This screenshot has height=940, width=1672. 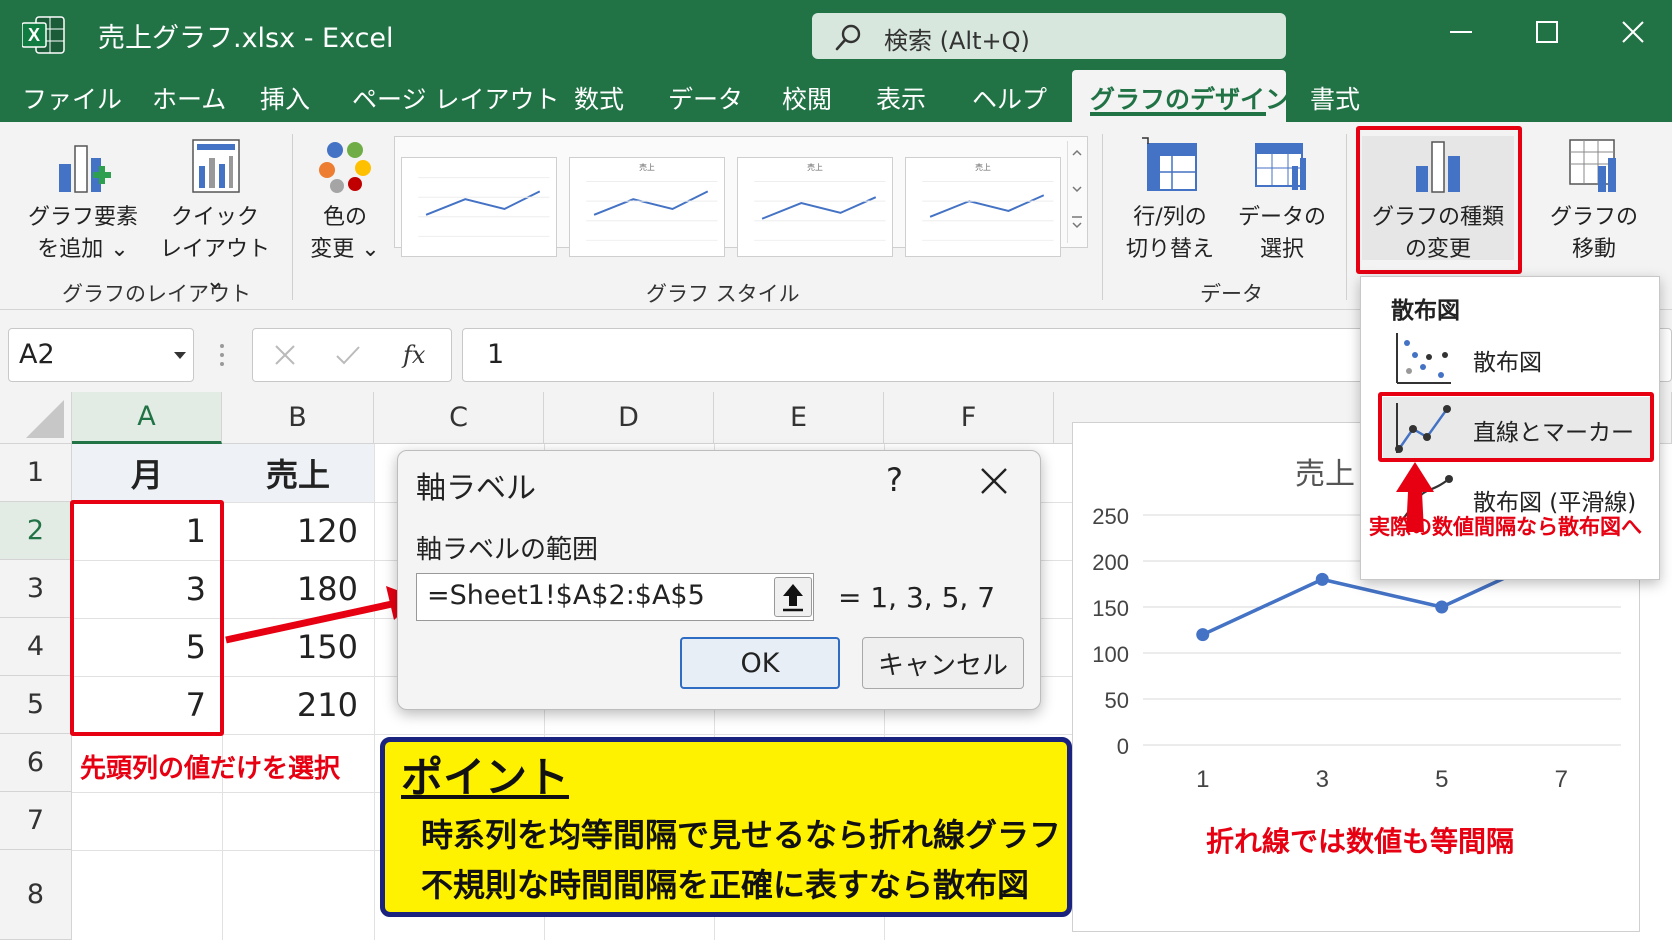 What do you see at coordinates (36, 821) in the screenshot?
I see `row-header-7: 7` at bounding box center [36, 821].